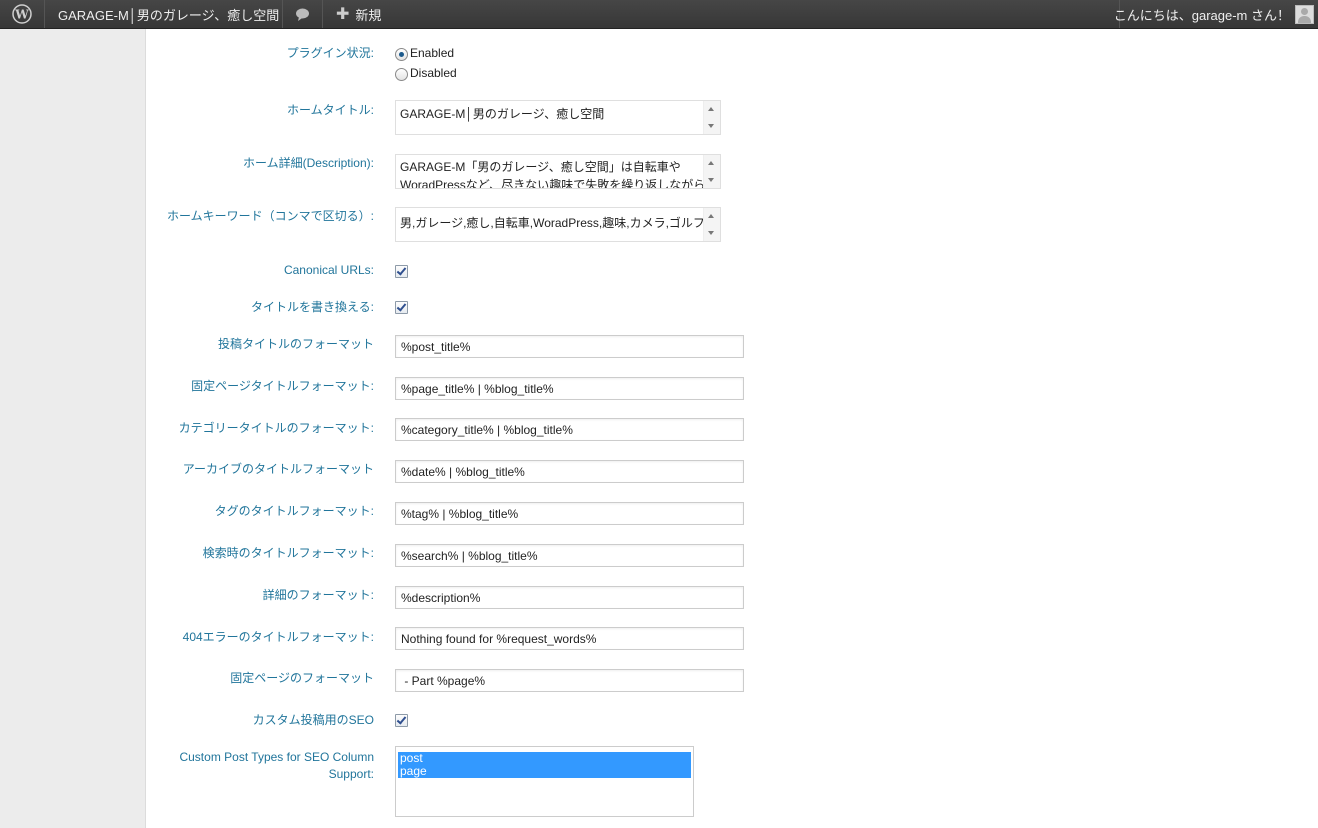  I want to click on svg-text: W, so click(21, 15).